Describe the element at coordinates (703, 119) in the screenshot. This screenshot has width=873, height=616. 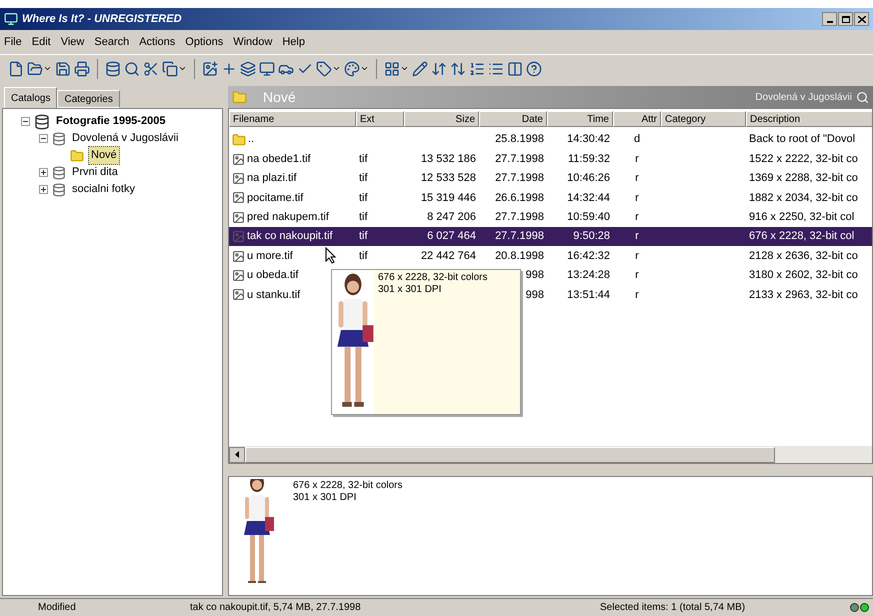
I see `column-header: Category` at that location.